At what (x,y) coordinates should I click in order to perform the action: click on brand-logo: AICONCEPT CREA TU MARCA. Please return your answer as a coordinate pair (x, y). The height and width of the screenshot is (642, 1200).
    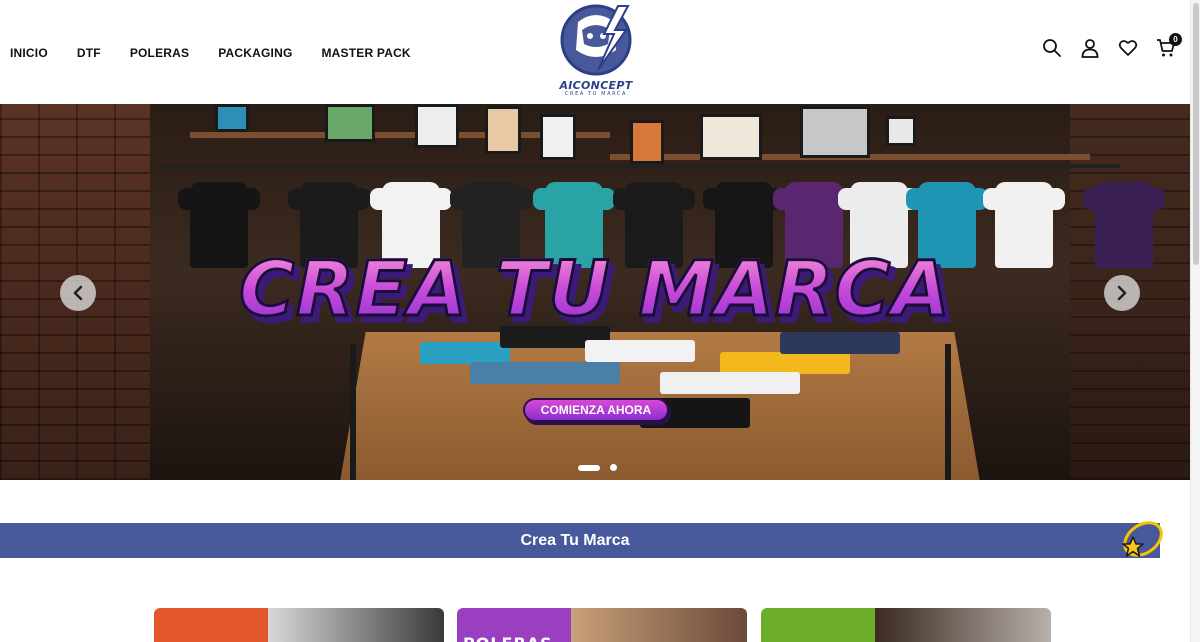
    Looking at the image, I should click on (596, 50).